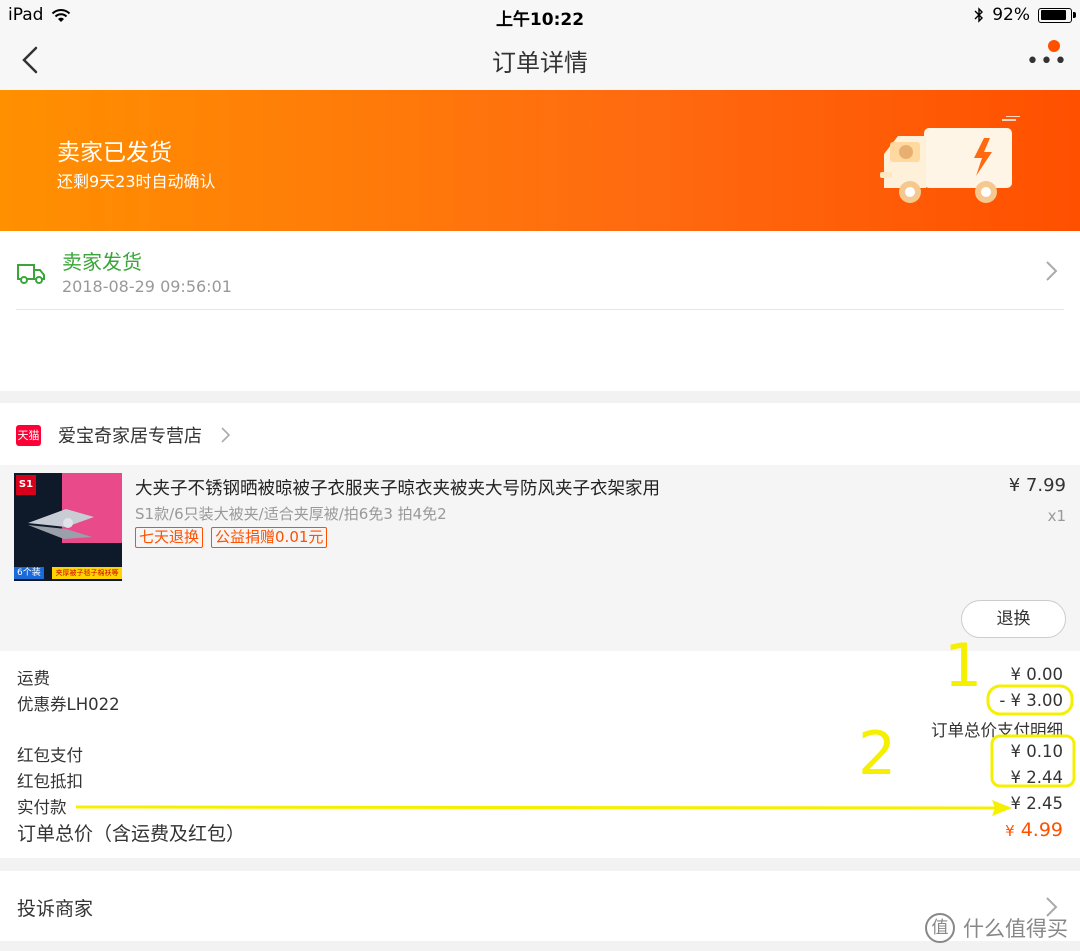  What do you see at coordinates (291, 514) in the screenshot?
I see `item-spec: S1款/6只装大被夹/适合夹厚被/拍6免3 拍4免2` at bounding box center [291, 514].